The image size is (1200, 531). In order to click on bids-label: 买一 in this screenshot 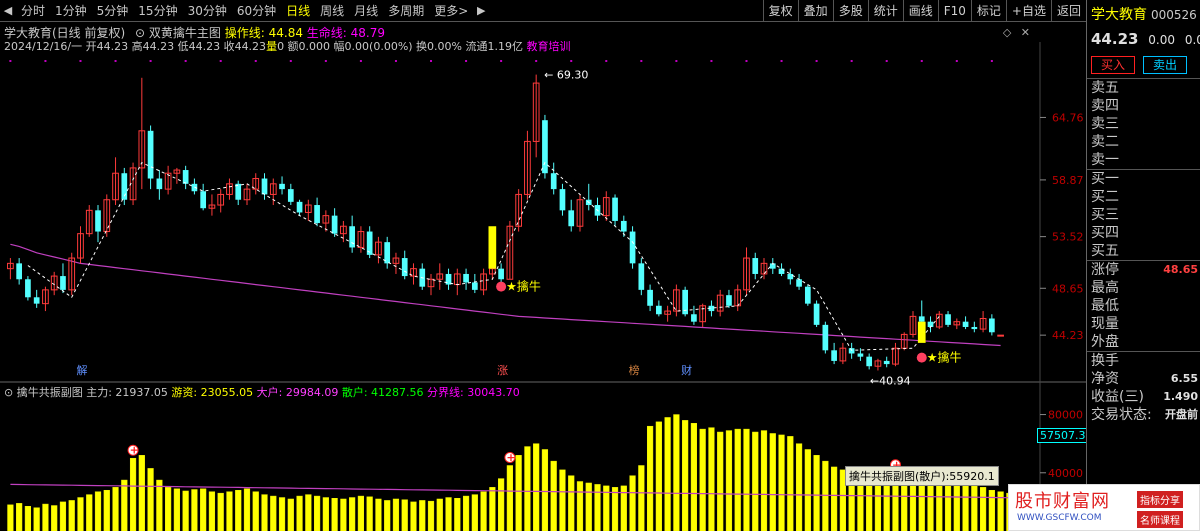, I will do `click(1105, 179)`.